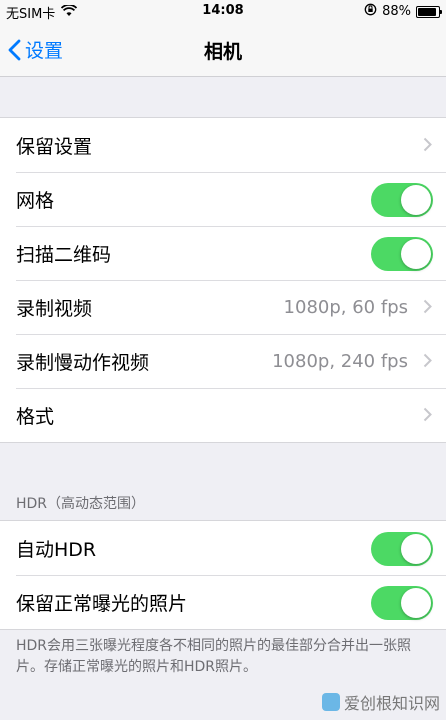 The image size is (446, 720). Describe the element at coordinates (330, 702) in the screenshot. I see `watermark-logo-icon` at that location.